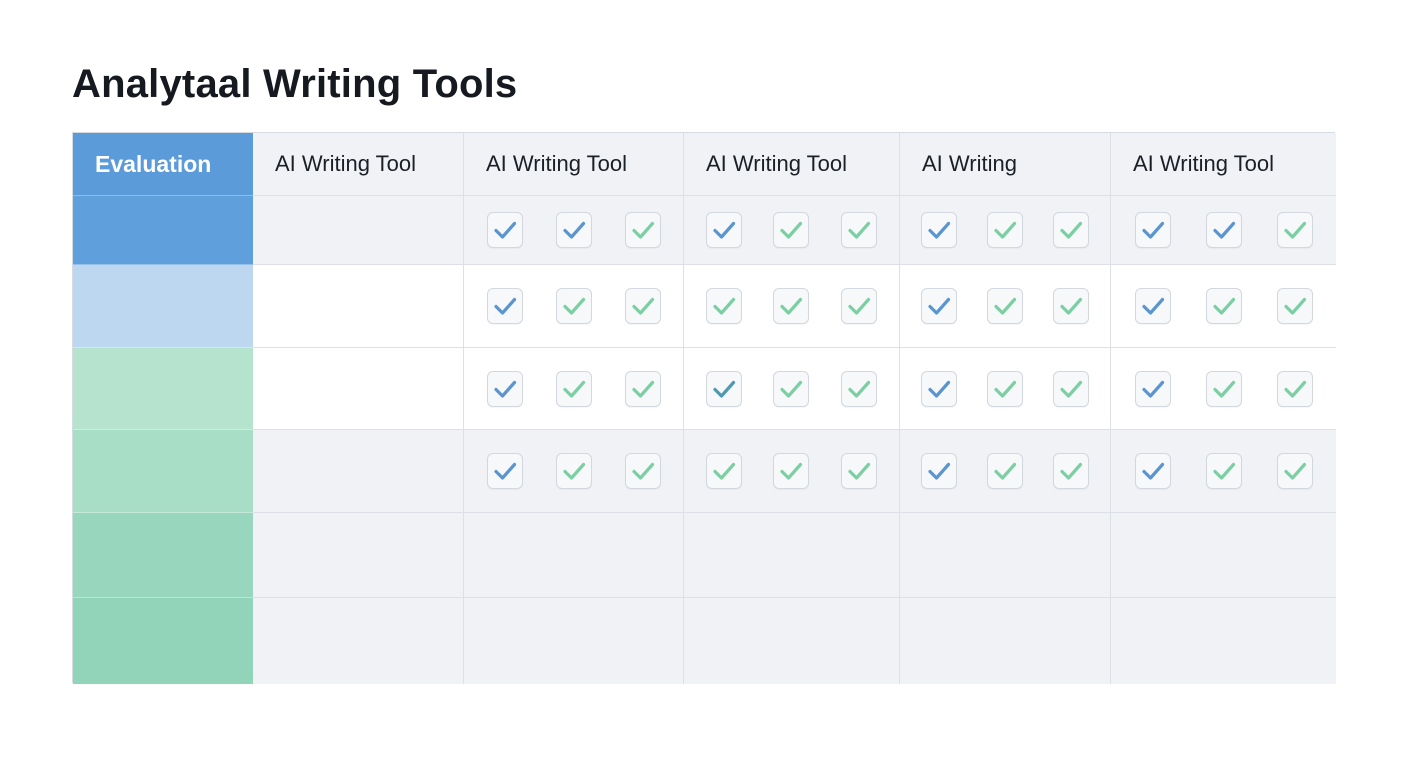 This screenshot has width=1408, height=768. What do you see at coordinates (295, 84) in the screenshot?
I see `page-title: Analytaal Writing Tools` at bounding box center [295, 84].